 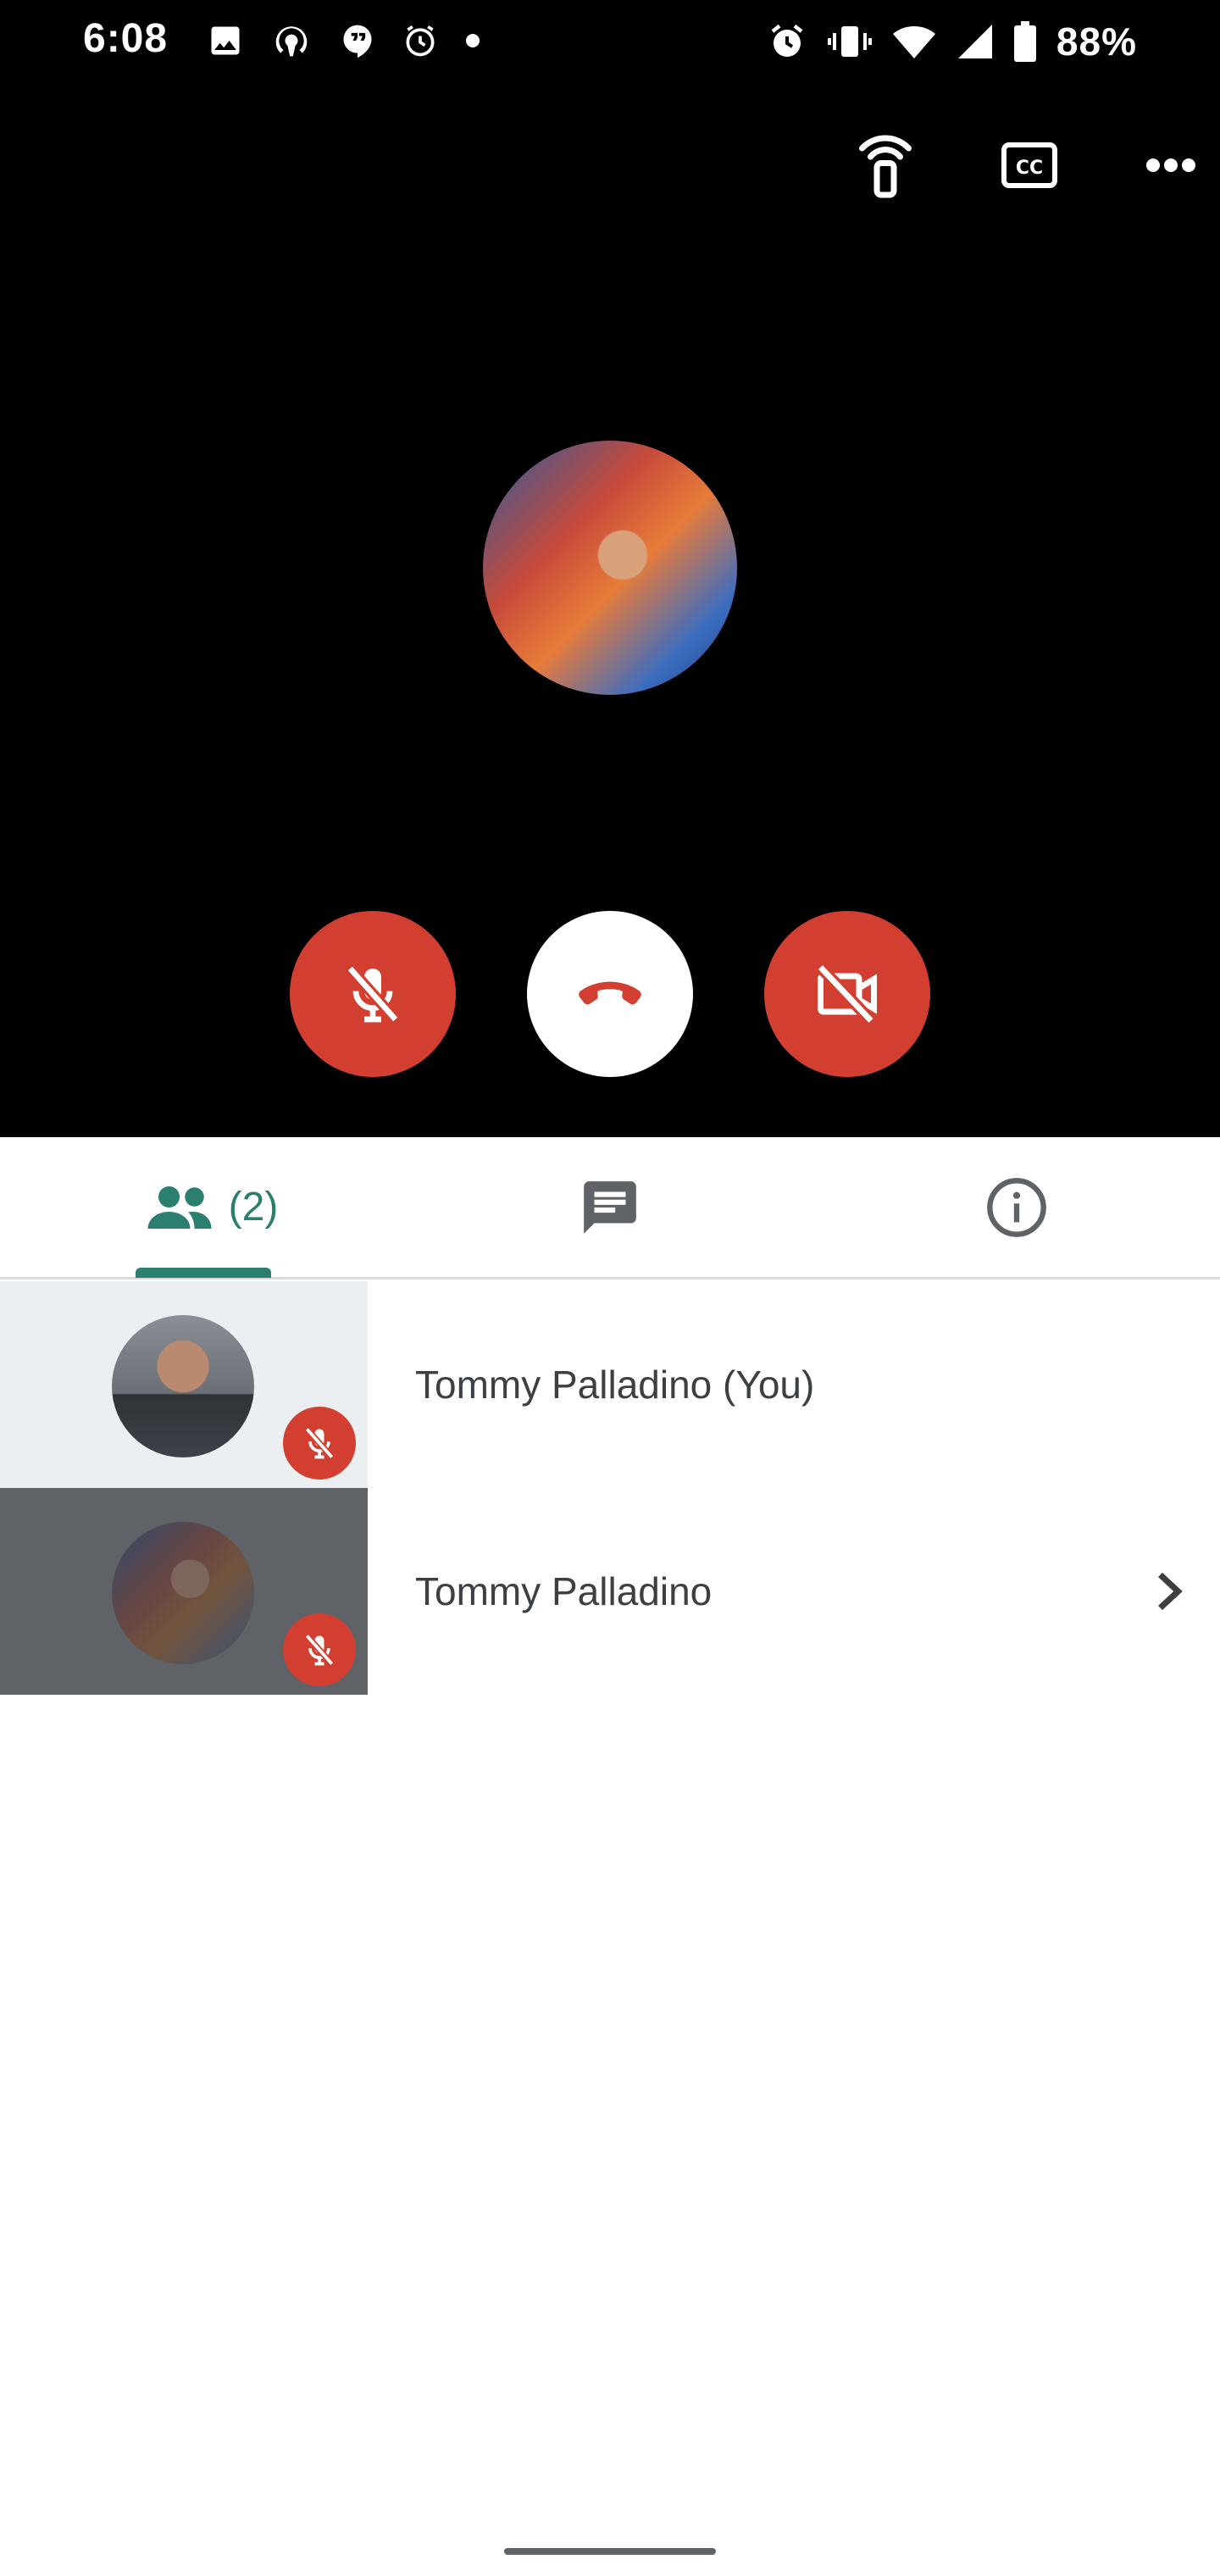 I want to click on info-icon, so click(x=1016, y=1207).